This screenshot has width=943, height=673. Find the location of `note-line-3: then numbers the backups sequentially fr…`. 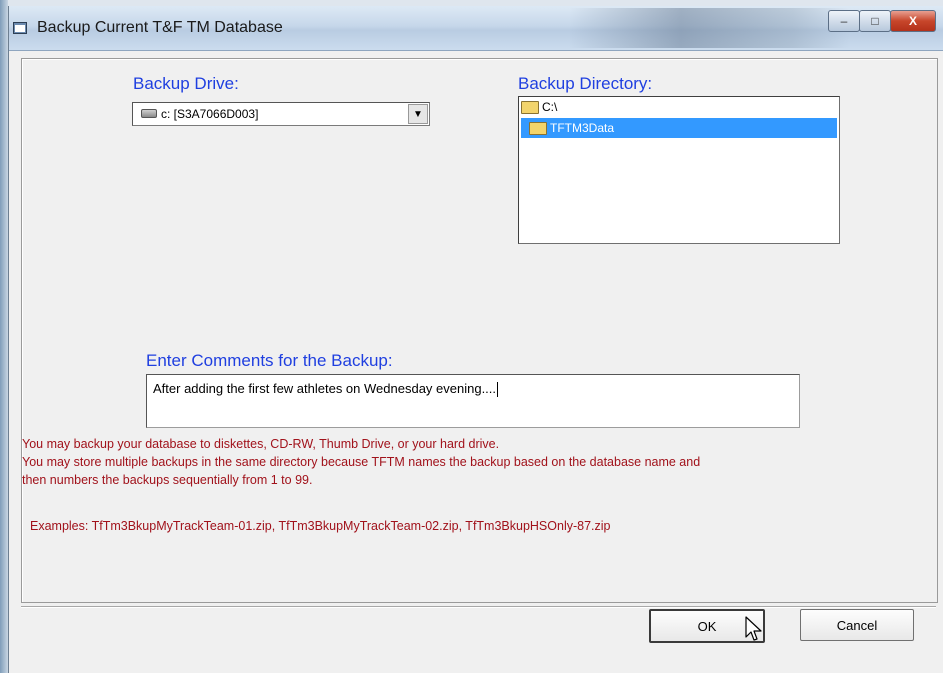

note-line-3: then numbers the backups sequentially fr… is located at coordinates (167, 480).